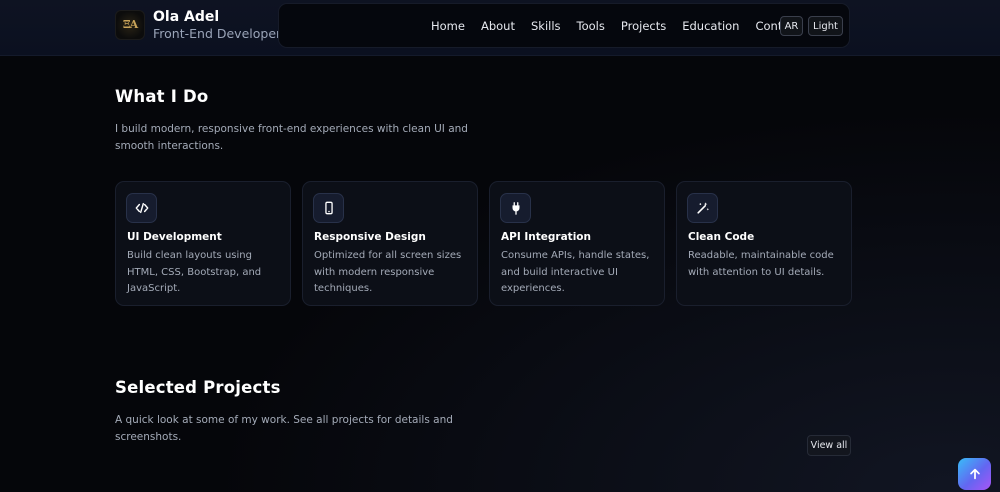 The height and width of the screenshot is (492, 1000). I want to click on section-title-what-i-do: What I Do, so click(162, 96).